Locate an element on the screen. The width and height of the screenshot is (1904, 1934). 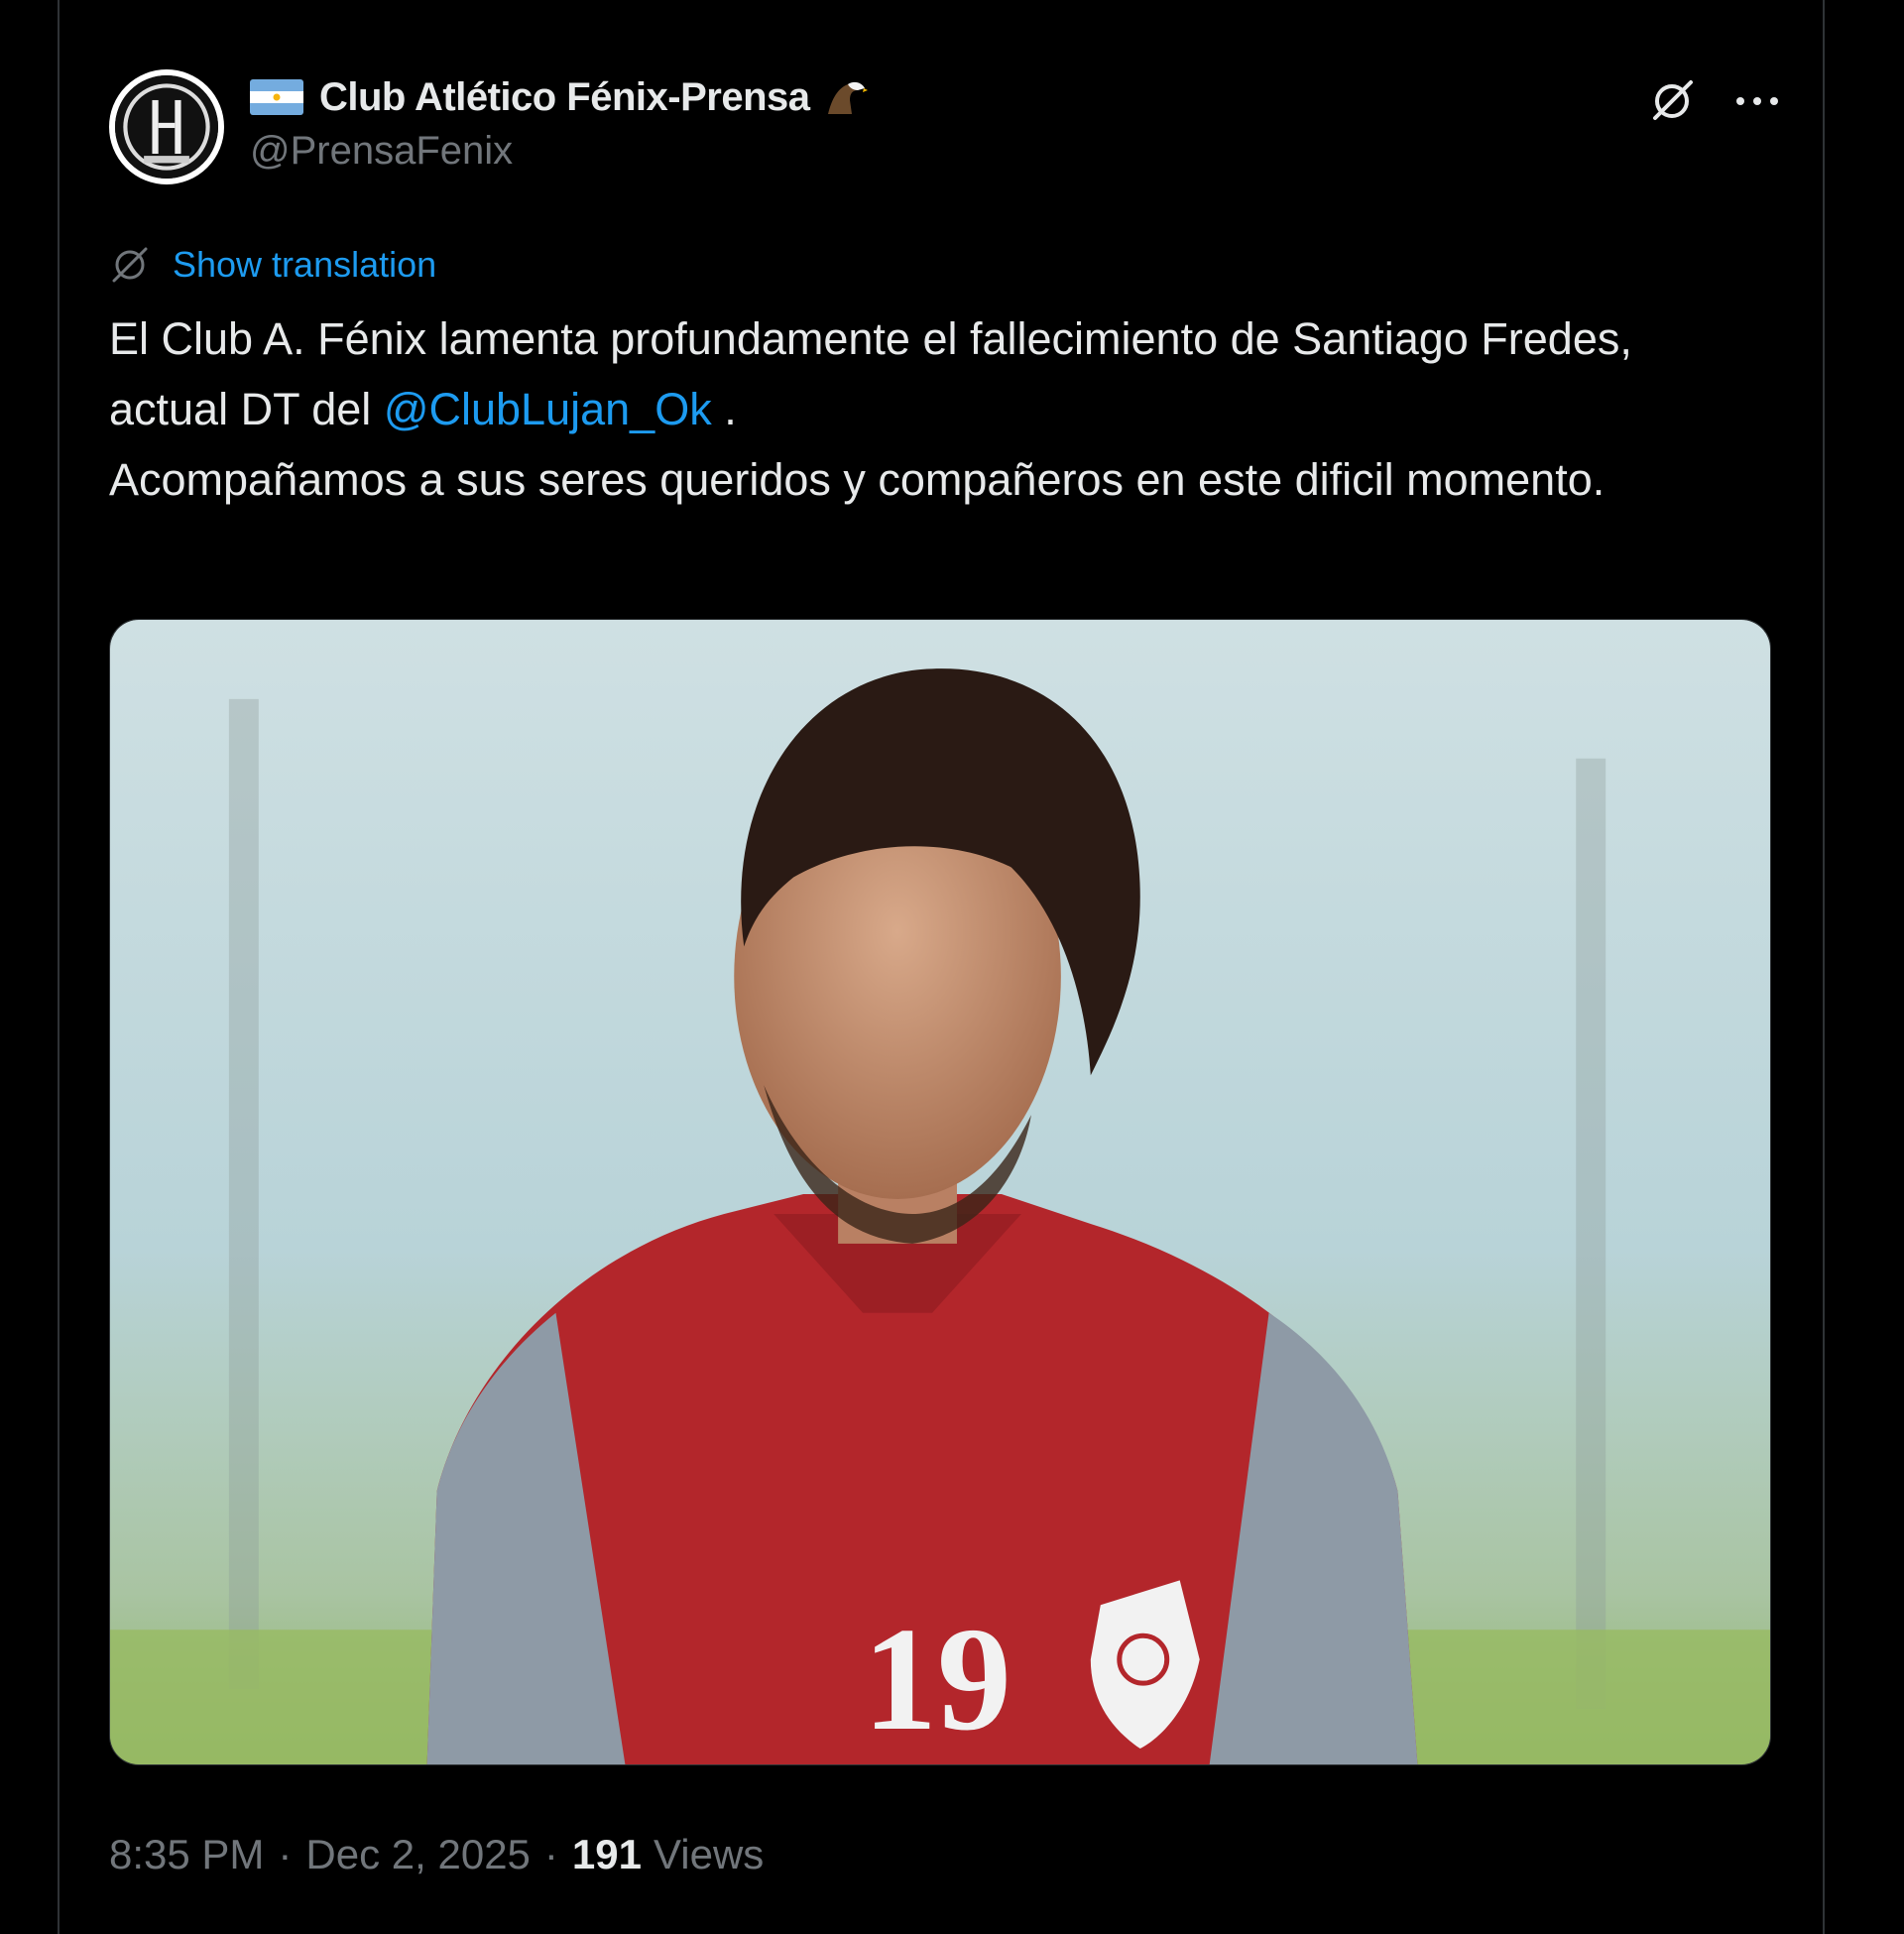
jersey-number: 19 is located at coordinates (937, 1679).